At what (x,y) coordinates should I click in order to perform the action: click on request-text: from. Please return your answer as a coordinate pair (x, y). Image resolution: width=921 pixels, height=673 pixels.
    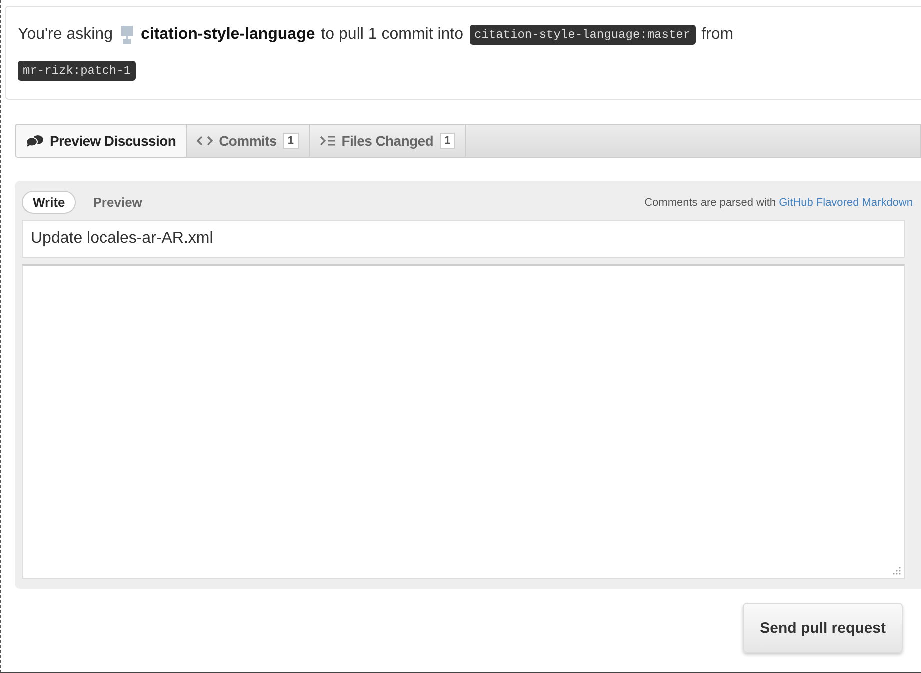
    Looking at the image, I should click on (718, 35).